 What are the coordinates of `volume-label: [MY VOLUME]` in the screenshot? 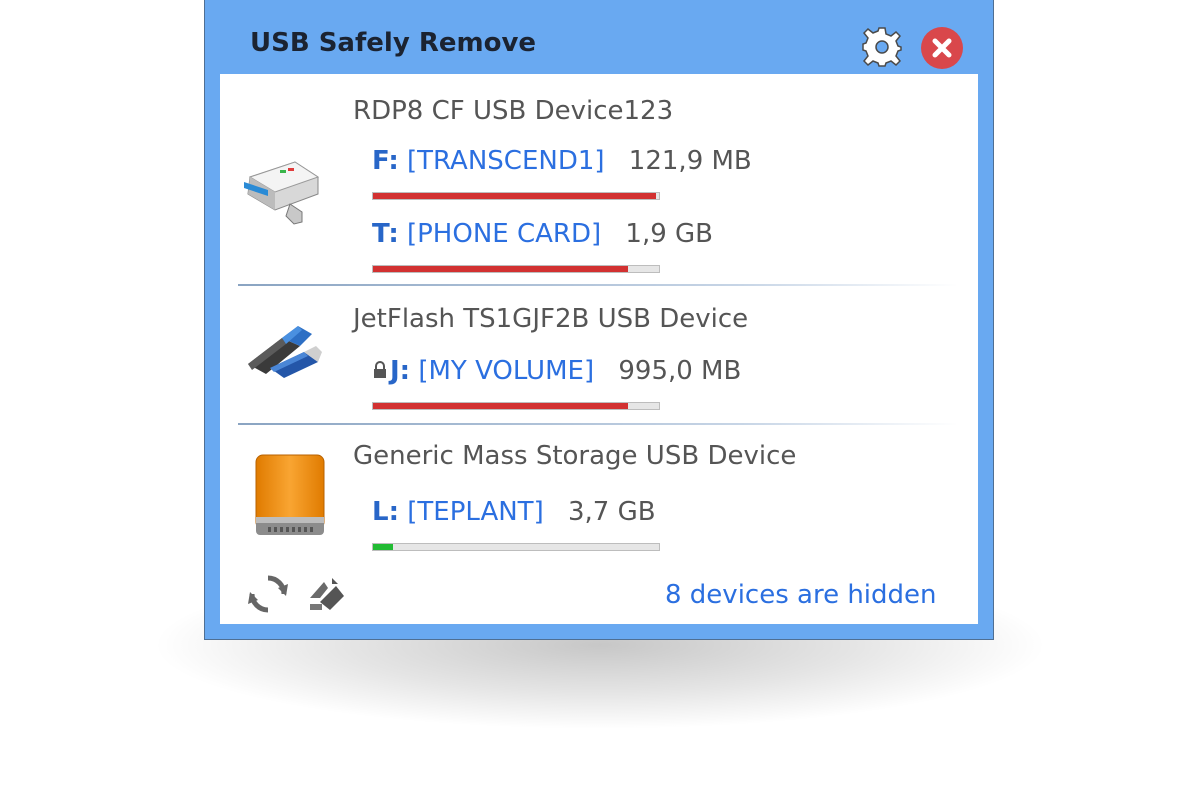 It's located at (506, 371).